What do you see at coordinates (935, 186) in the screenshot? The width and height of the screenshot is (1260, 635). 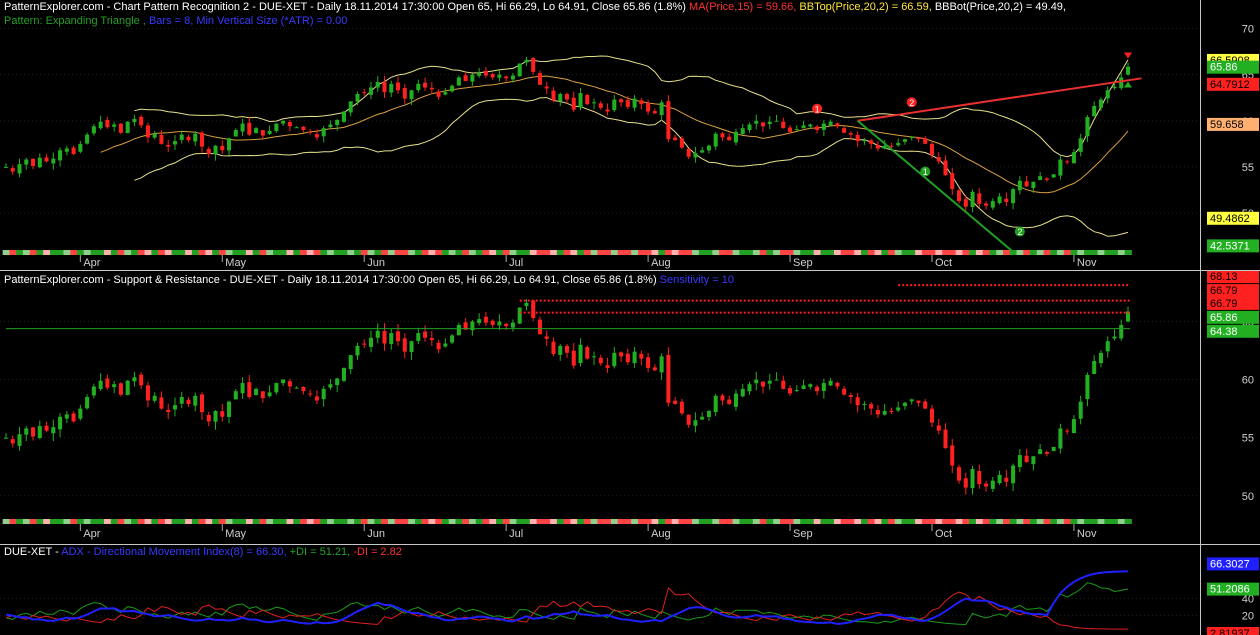 I see `pattern-support-line` at bounding box center [935, 186].